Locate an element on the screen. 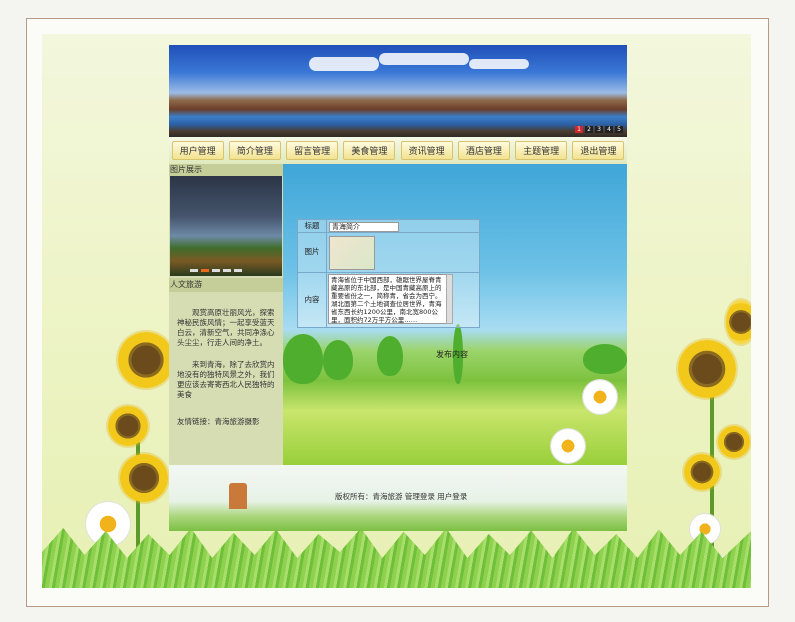 The width and height of the screenshot is (795, 622). windmill-icon is located at coordinates (238, 496).